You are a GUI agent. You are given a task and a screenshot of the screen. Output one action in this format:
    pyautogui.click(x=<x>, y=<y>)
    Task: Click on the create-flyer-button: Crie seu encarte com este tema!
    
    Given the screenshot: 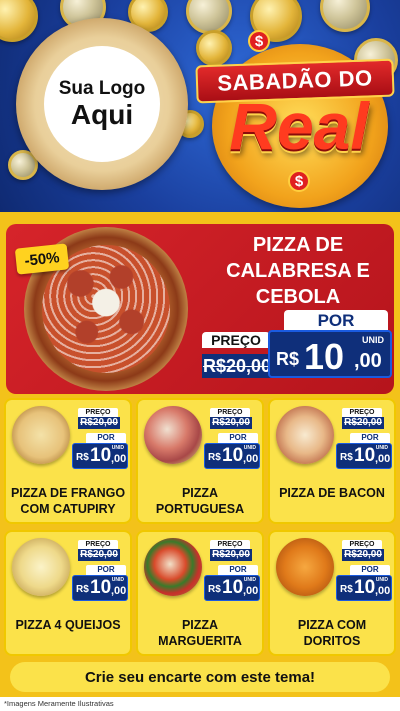 What is the action you would take?
    pyautogui.click(x=200, y=677)
    